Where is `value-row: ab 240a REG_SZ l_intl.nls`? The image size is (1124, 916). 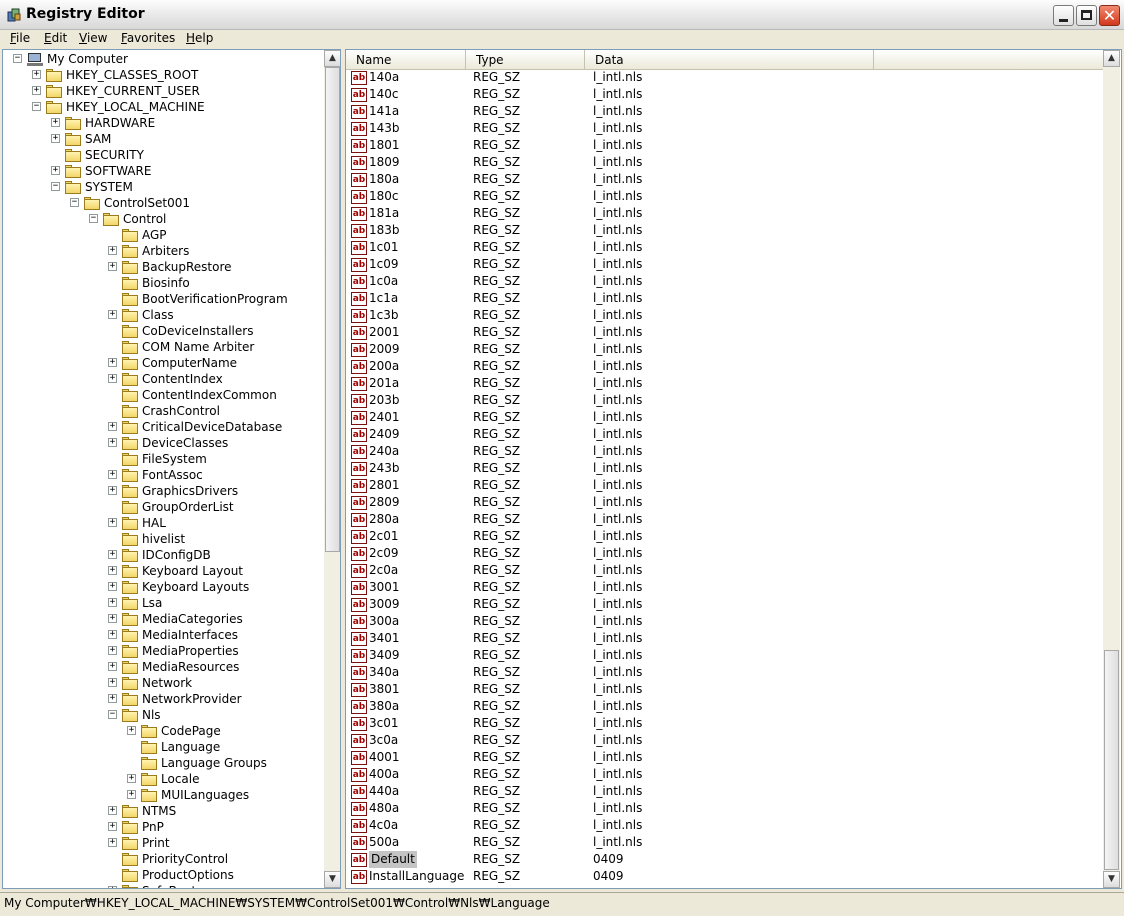
value-row: ab 240a REG_SZ l_intl.nls is located at coordinates (725, 451).